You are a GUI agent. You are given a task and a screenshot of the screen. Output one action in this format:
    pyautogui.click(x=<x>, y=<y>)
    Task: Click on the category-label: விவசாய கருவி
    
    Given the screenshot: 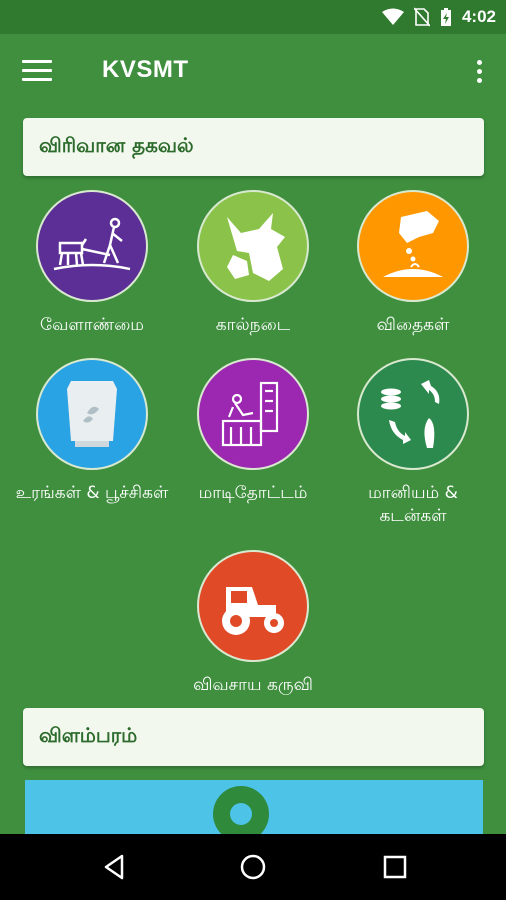 What is the action you would take?
    pyautogui.click(x=253, y=685)
    